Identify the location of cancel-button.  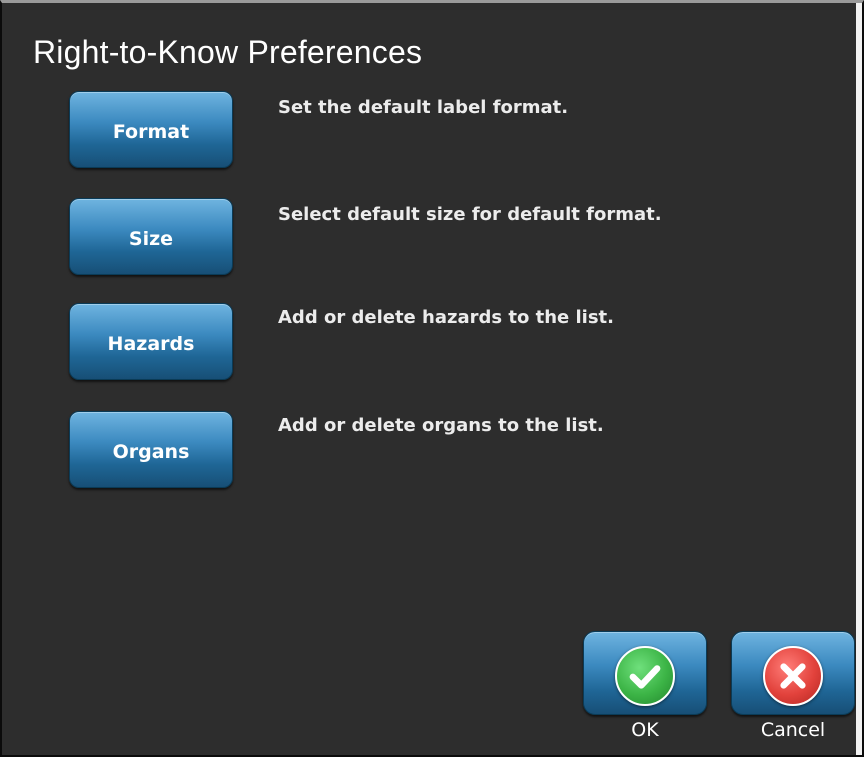
(793, 673).